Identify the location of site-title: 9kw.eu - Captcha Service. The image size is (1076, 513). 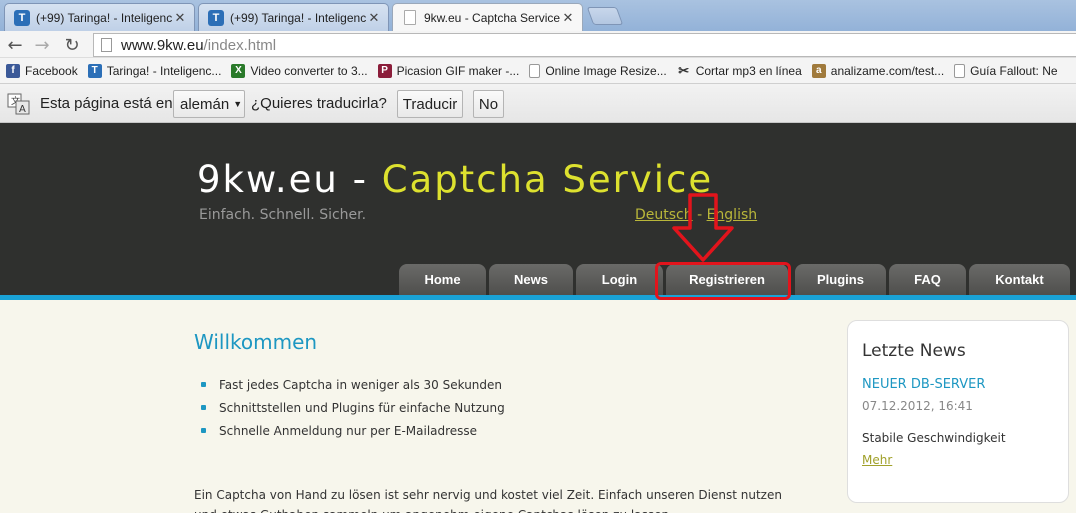
(455, 179).